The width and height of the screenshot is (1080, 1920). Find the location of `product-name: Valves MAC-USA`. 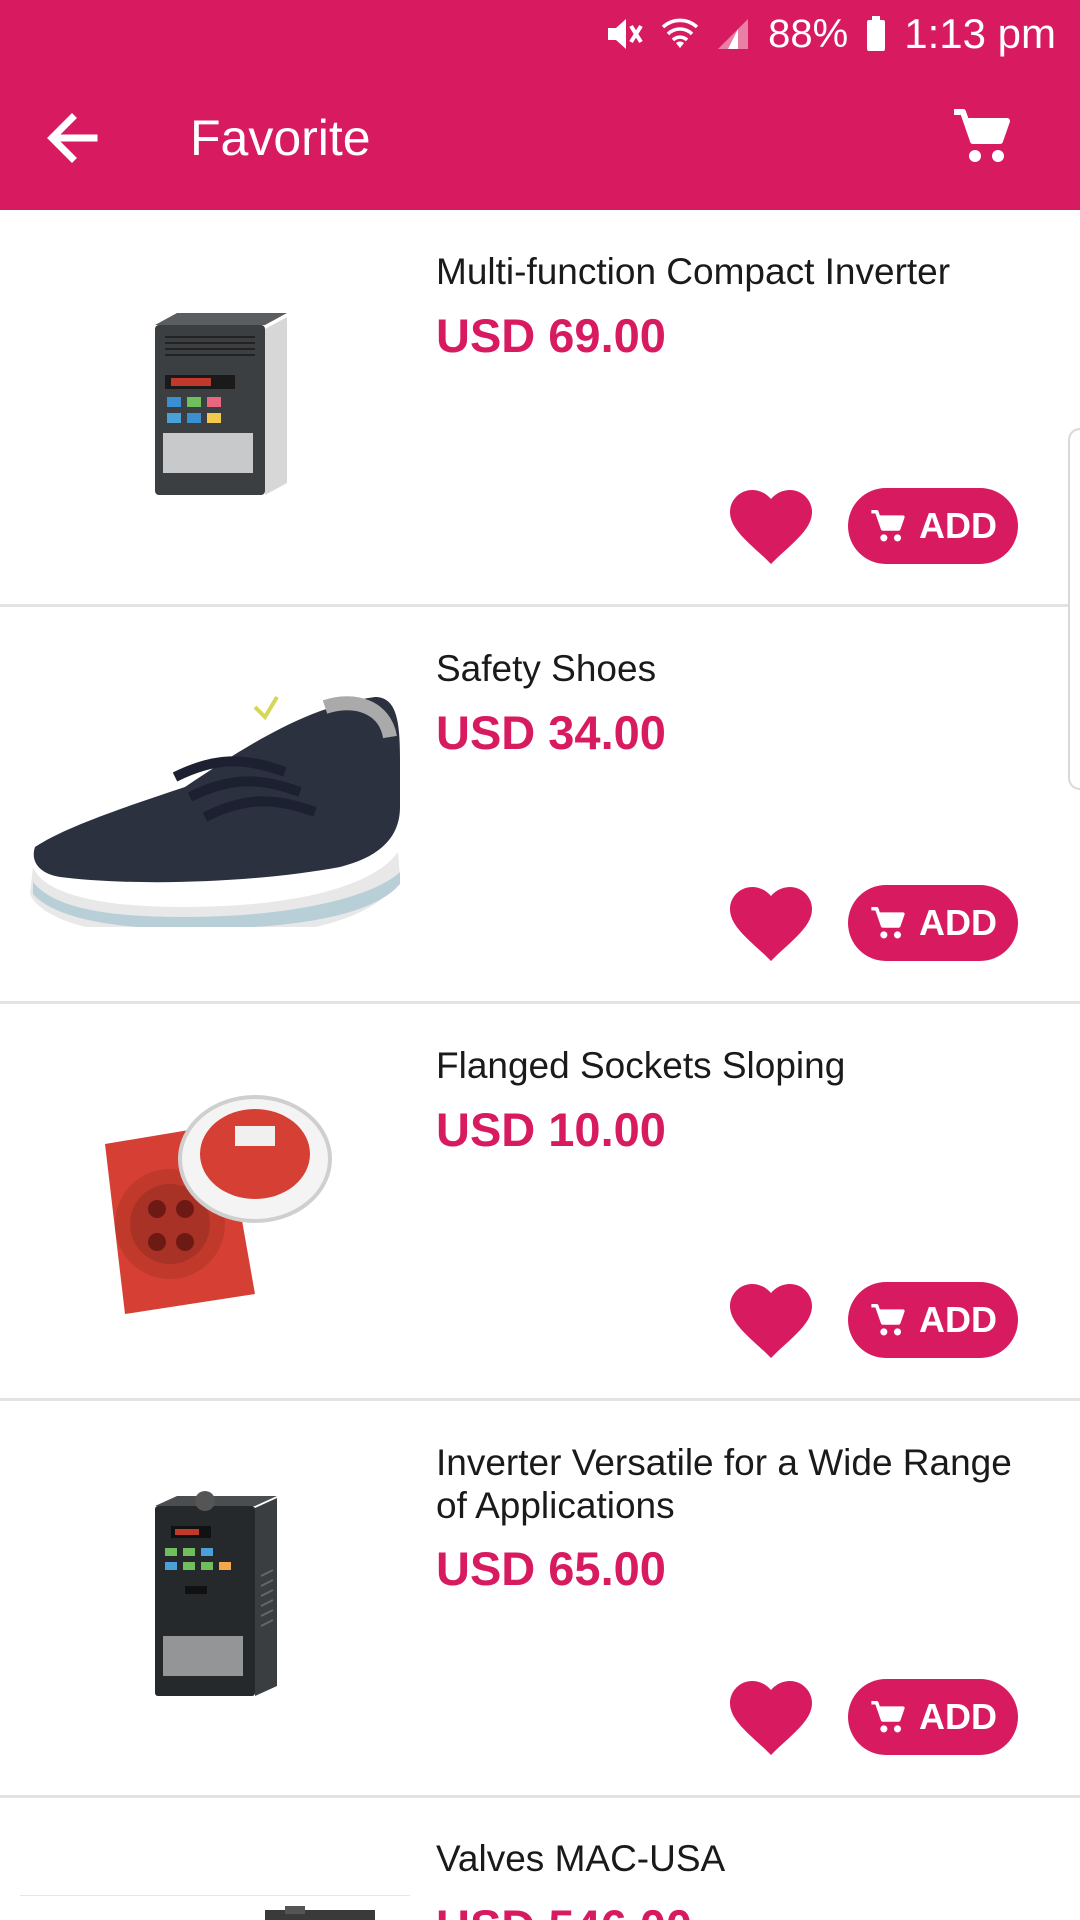

product-name: Valves MAC-USA is located at coordinates (736, 1858).